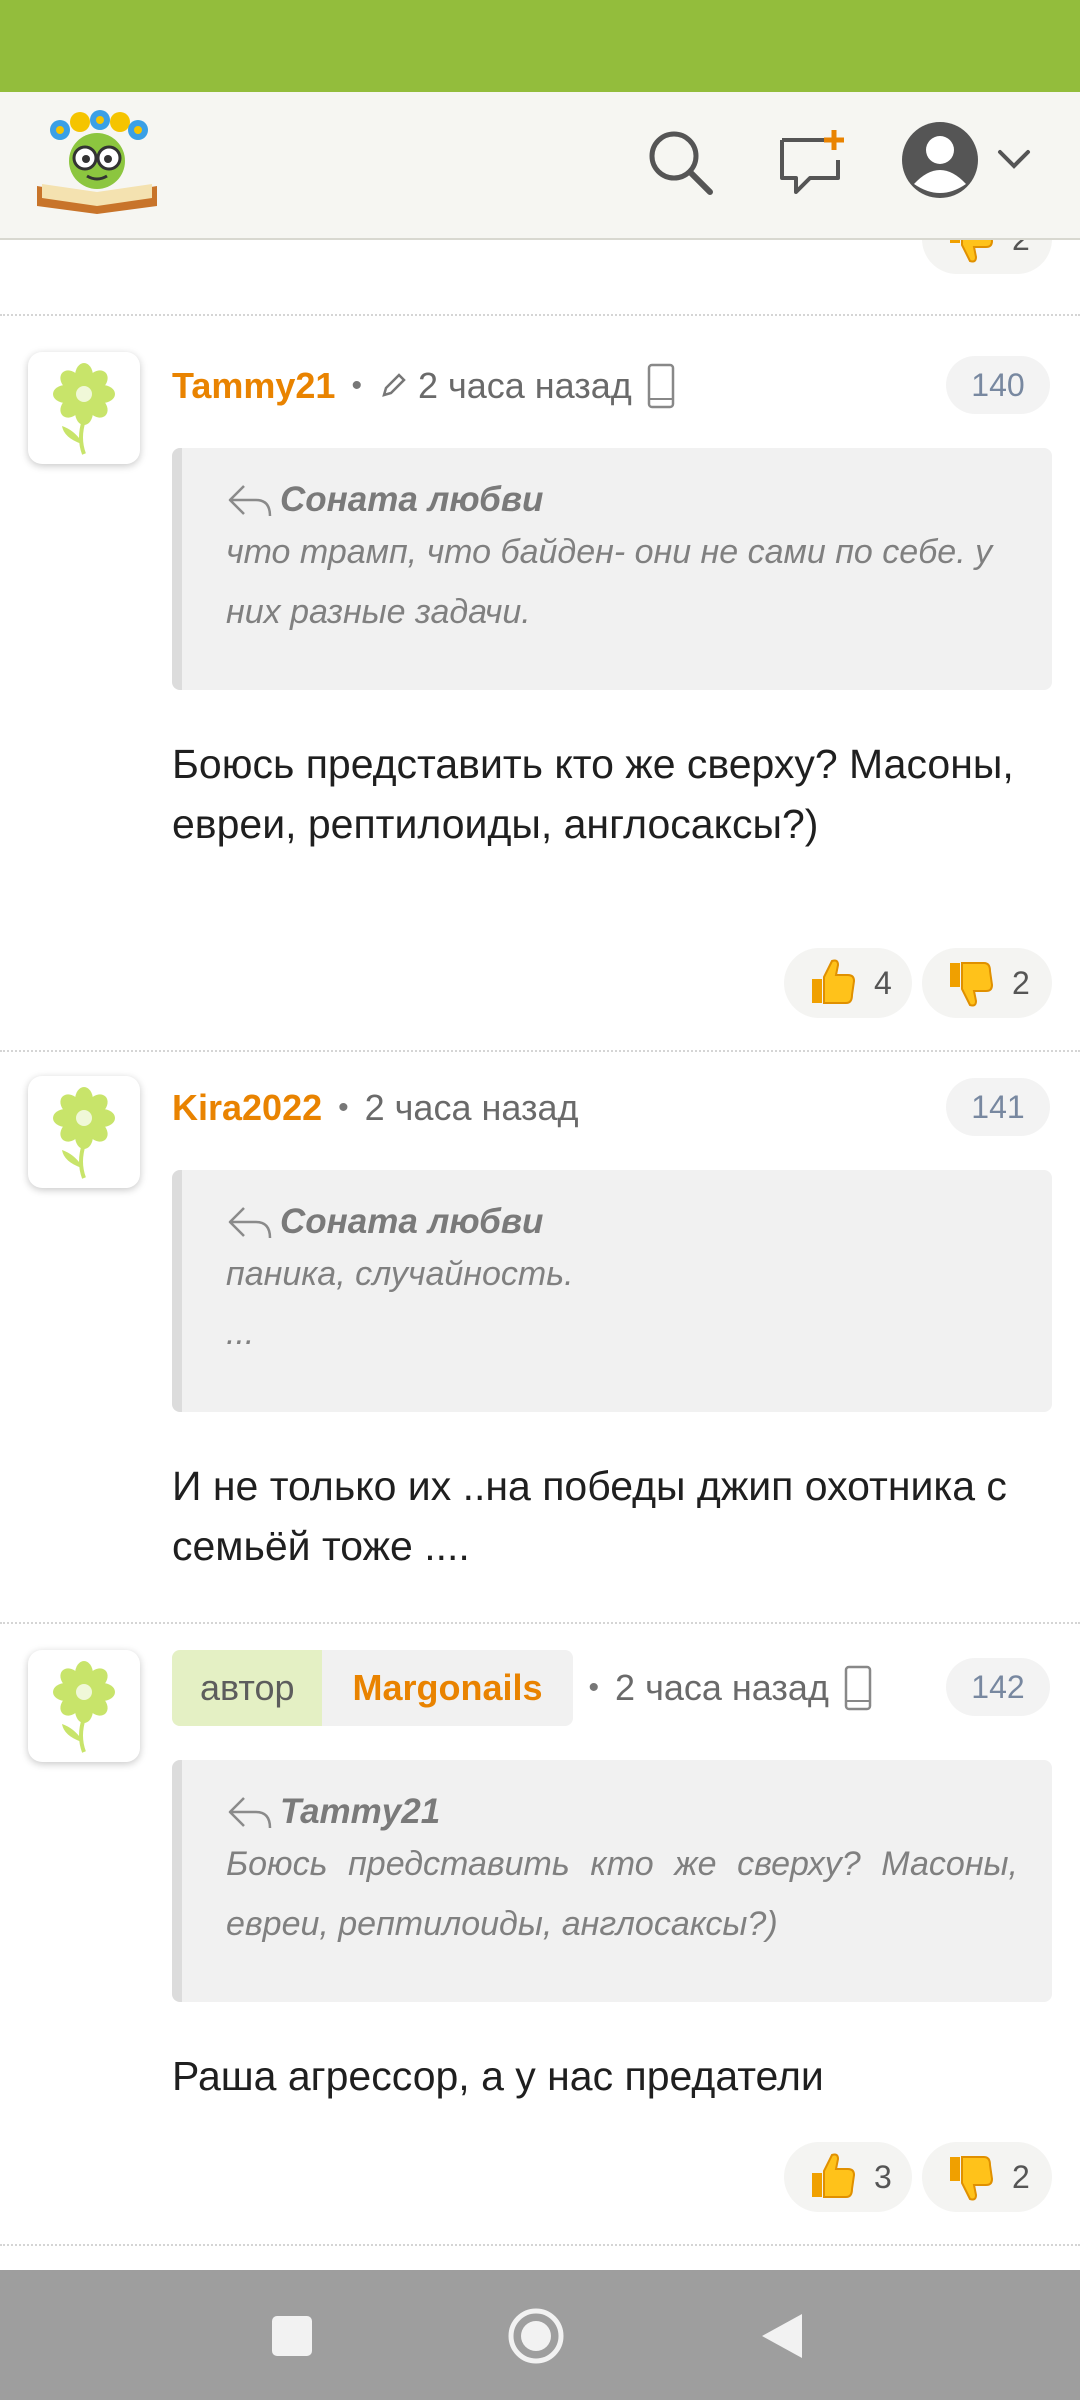 The image size is (1080, 2400). What do you see at coordinates (540, 166) in the screenshot?
I see `app-header` at bounding box center [540, 166].